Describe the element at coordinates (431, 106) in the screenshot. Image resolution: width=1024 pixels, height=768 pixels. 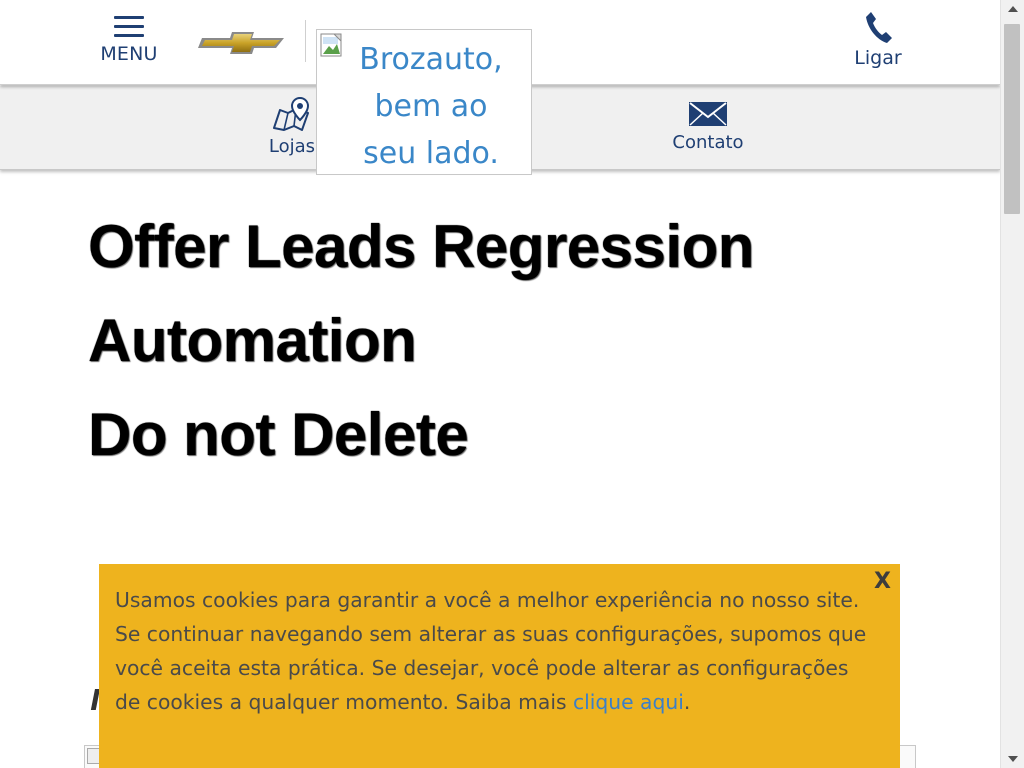
I see `logo-alt-text: Brozauto, bem ao seu lado.` at that location.